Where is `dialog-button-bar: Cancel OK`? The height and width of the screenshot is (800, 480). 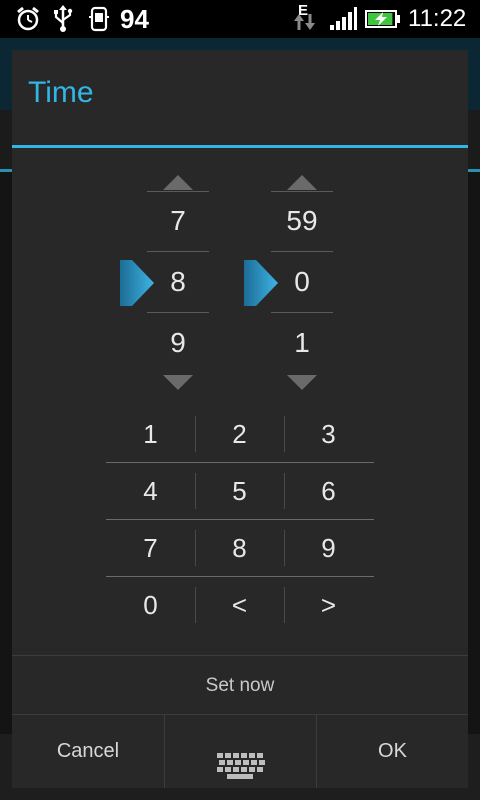 dialog-button-bar: Cancel OK is located at coordinates (240, 751).